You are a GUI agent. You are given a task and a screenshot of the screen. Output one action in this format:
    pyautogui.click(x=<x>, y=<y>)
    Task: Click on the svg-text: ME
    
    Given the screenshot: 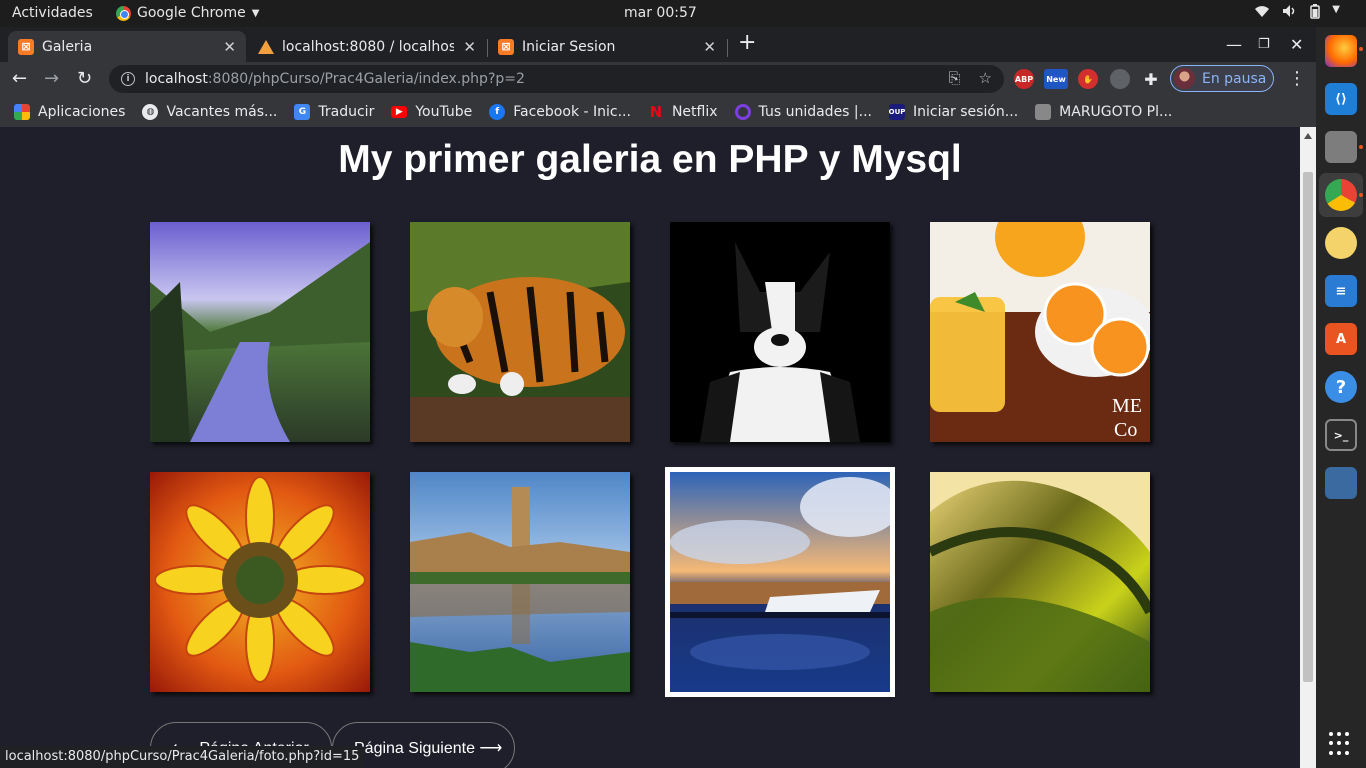 What is the action you would take?
    pyautogui.click(x=1127, y=406)
    